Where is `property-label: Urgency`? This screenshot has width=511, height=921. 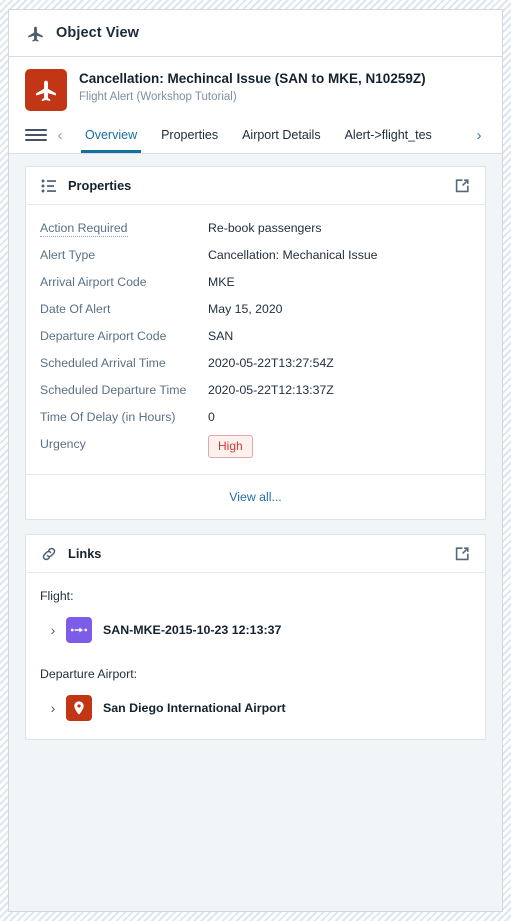 property-label: Urgency is located at coordinates (63, 444).